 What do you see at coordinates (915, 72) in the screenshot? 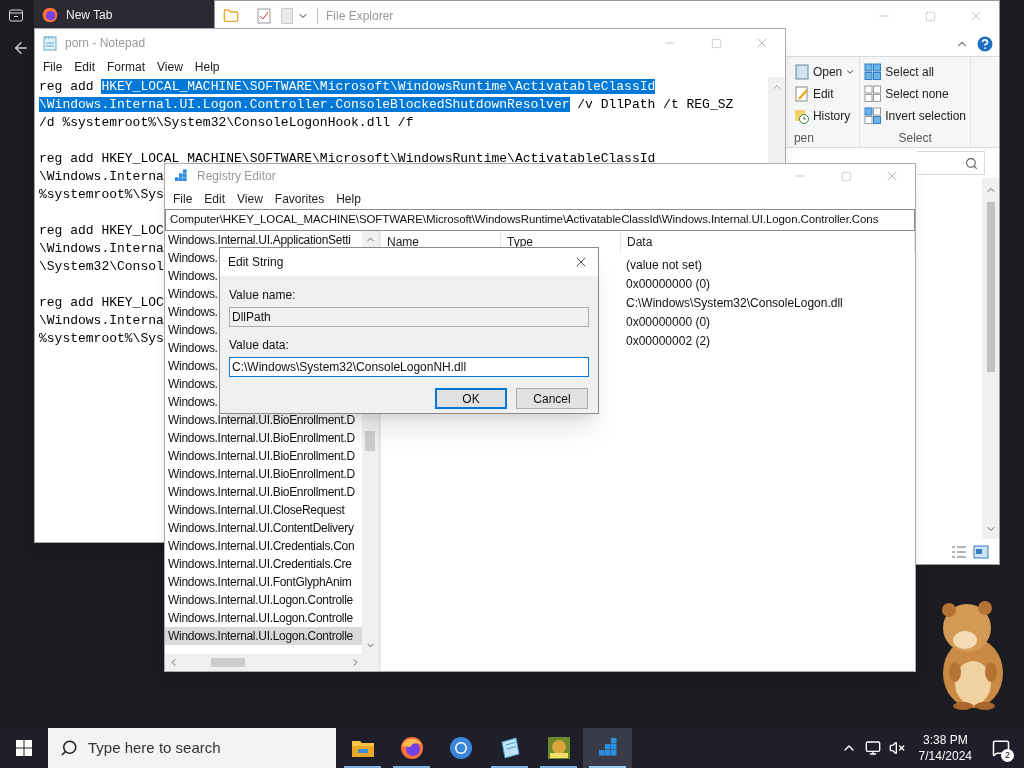
I see `ribbon-button: Select all` at bounding box center [915, 72].